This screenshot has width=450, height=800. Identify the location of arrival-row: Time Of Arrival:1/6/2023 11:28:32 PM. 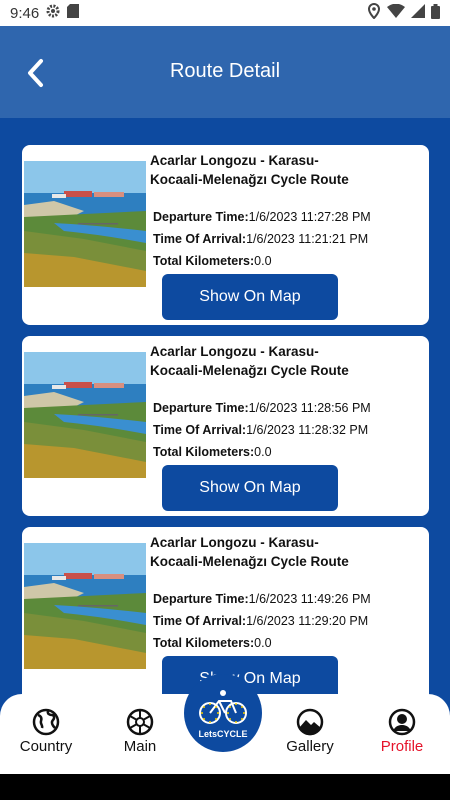
(260, 430).